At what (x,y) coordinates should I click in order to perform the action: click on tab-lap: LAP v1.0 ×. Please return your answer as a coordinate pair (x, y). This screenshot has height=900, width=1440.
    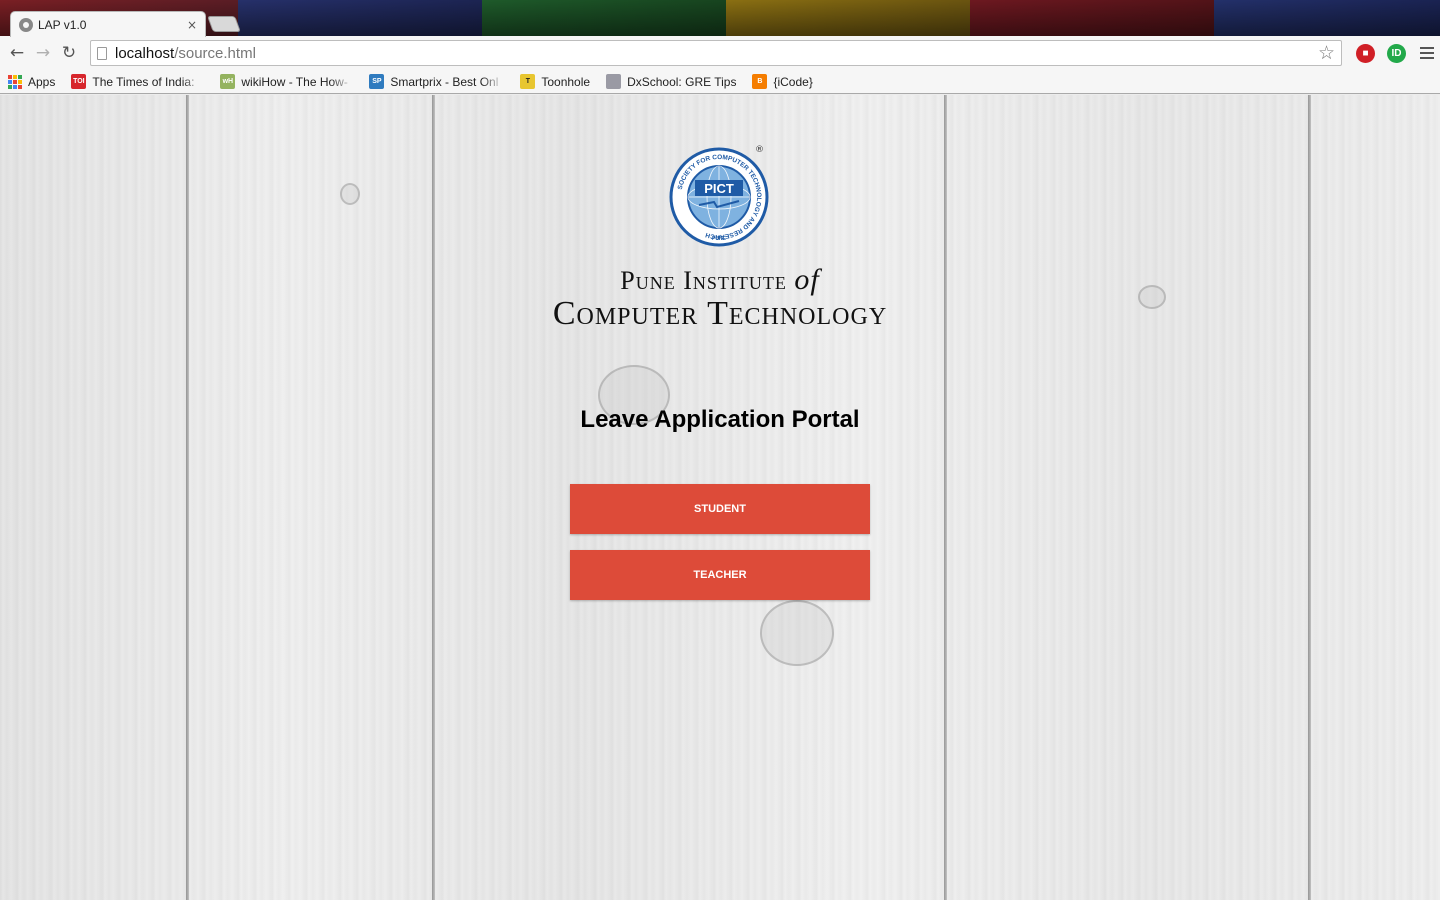
    Looking at the image, I should click on (108, 24).